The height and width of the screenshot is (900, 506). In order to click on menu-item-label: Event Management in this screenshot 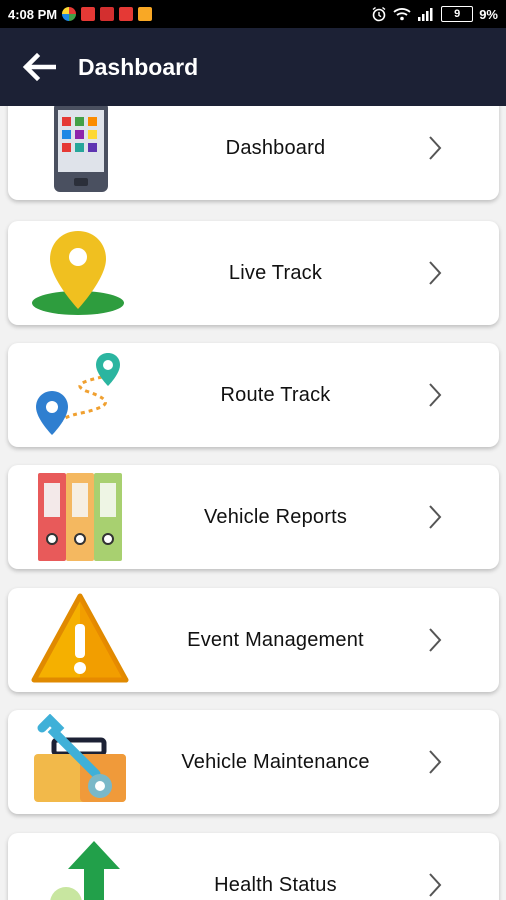, I will do `click(275, 639)`.